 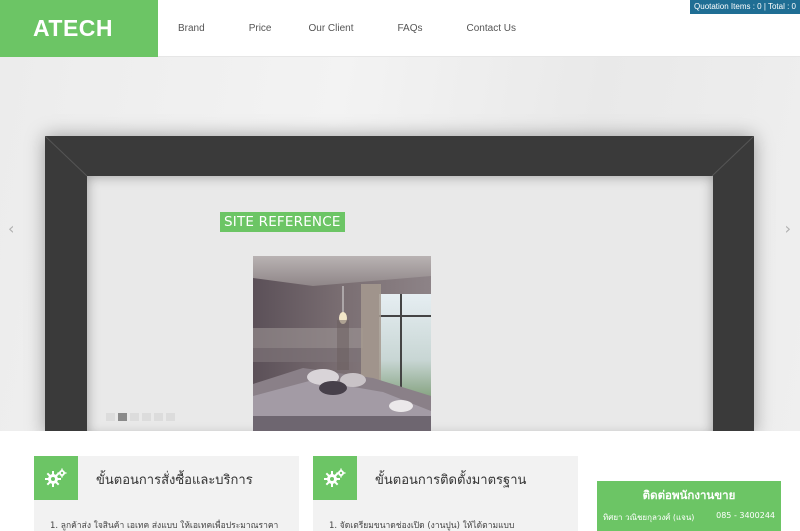 I want to click on chevron-left-icon: ‹, so click(x=11, y=228).